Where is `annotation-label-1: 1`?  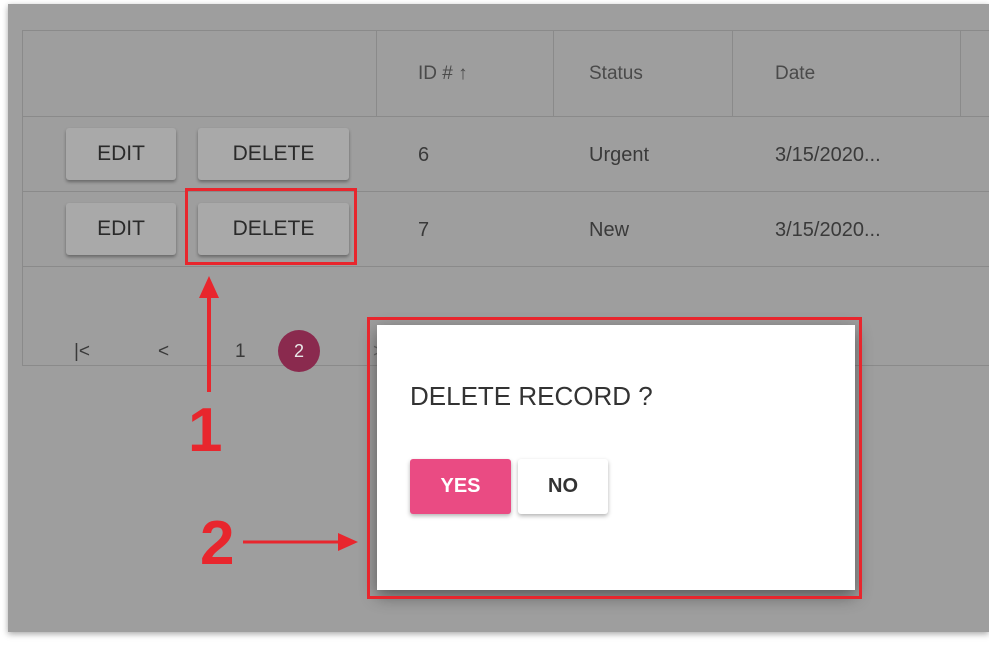 annotation-label-1: 1 is located at coordinates (205, 430).